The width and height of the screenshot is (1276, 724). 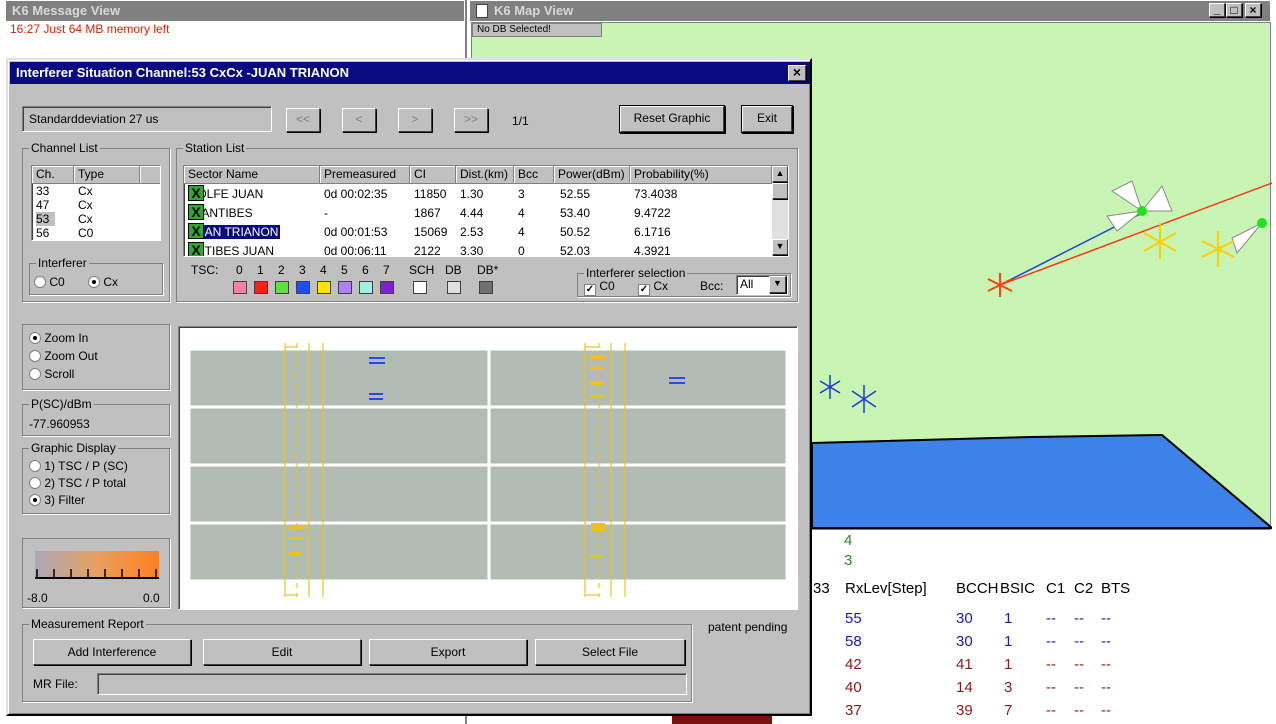 What do you see at coordinates (777, 284) in the screenshot?
I see `bcc-dropdown-arrow: ▼` at bounding box center [777, 284].